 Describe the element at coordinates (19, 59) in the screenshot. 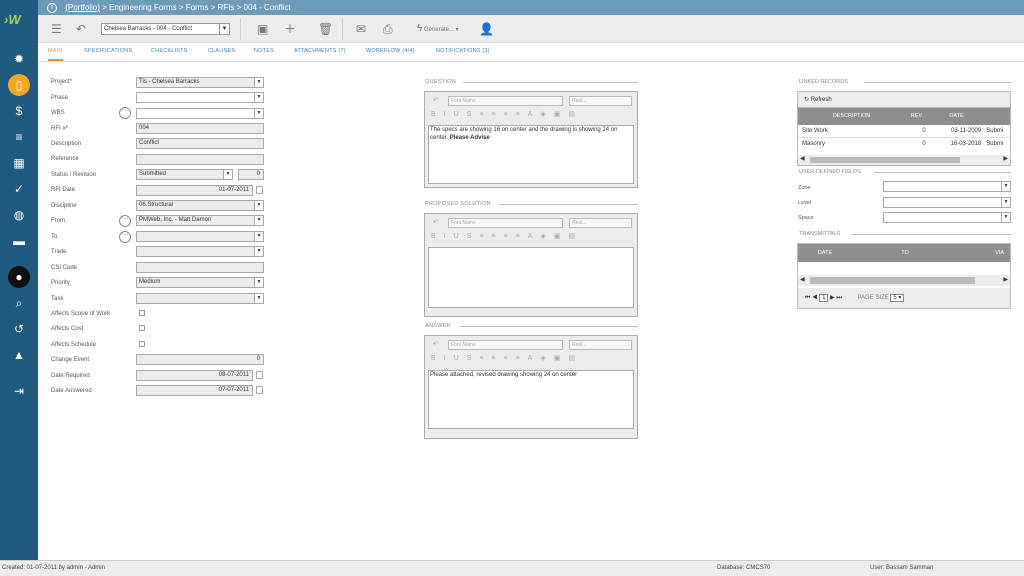

I see `lightbulb-icon: ✹` at that location.